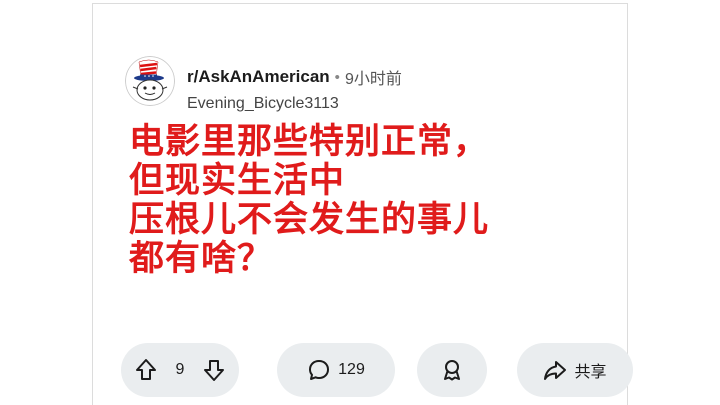  I want to click on uncle-sam-hat-icon, so click(150, 81).